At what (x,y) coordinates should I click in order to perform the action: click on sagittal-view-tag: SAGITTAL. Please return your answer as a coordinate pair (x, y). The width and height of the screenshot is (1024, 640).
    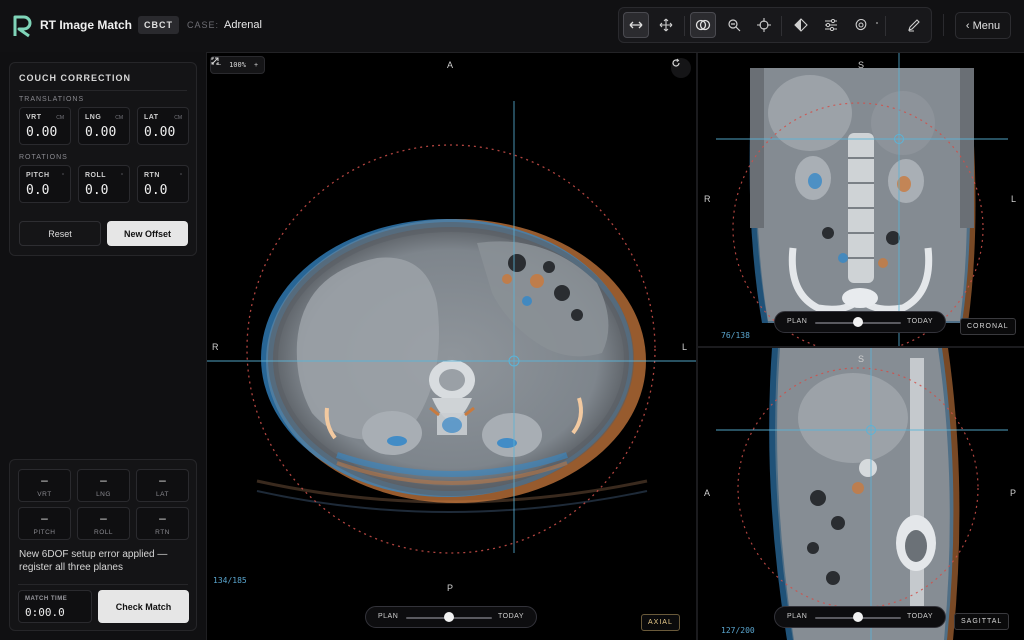
    Looking at the image, I should click on (982, 621).